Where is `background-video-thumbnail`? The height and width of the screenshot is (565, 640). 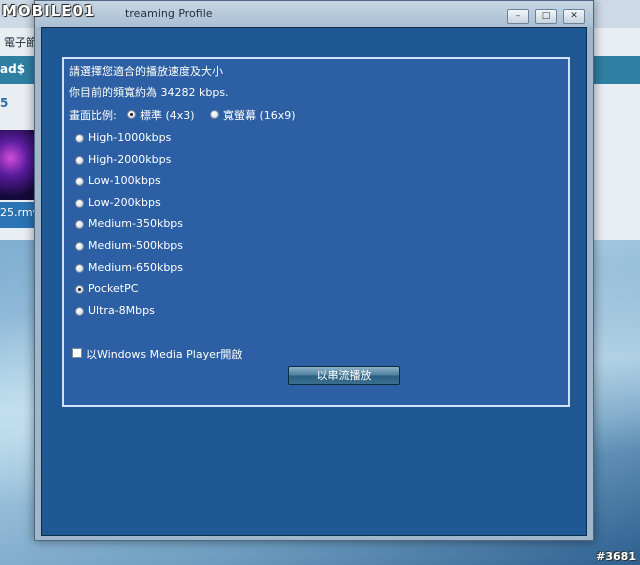 background-video-thumbnail is located at coordinates (18, 165).